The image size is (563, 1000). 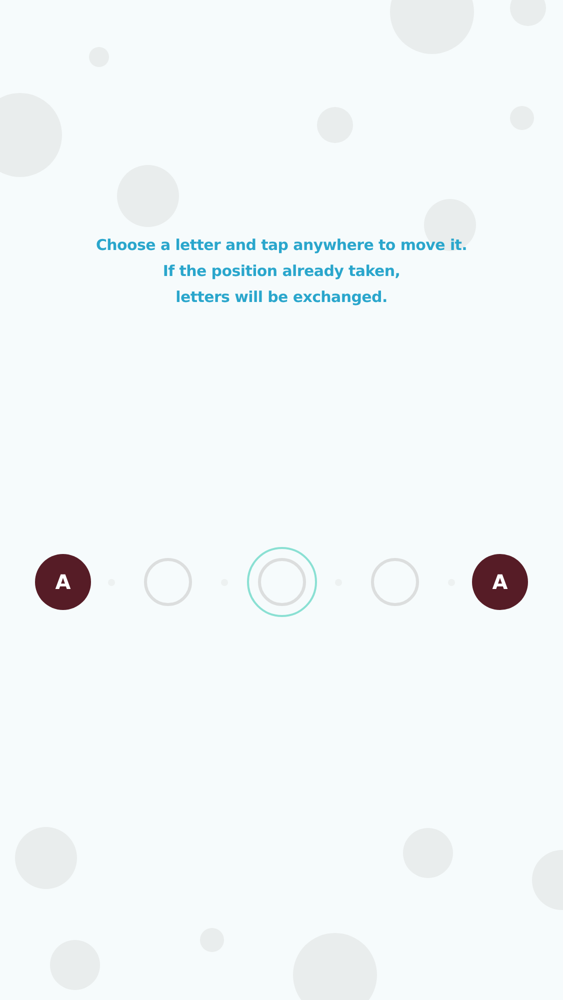 I want to click on instruction-text: If the position already taken,, so click(x=281, y=271).